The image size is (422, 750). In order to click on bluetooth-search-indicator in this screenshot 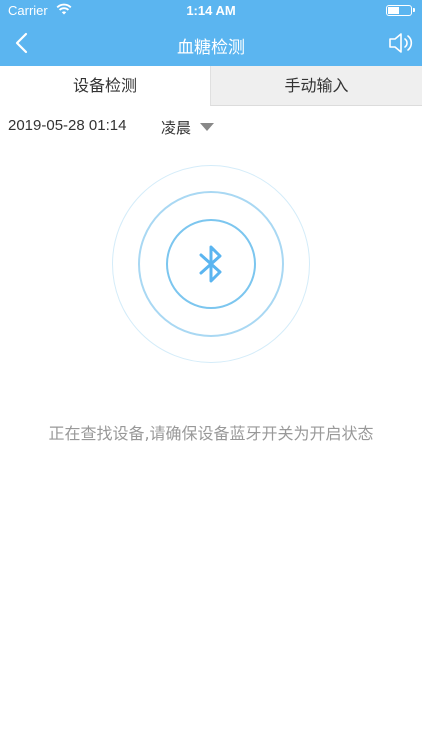, I will do `click(211, 264)`.